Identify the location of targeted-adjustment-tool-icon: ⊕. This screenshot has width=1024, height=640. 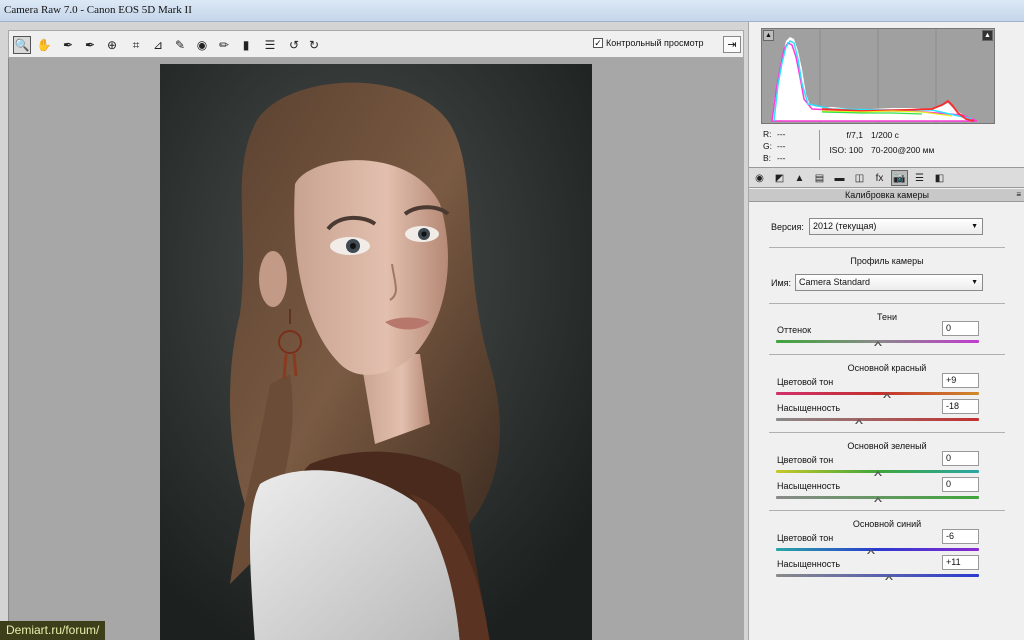
(112, 45).